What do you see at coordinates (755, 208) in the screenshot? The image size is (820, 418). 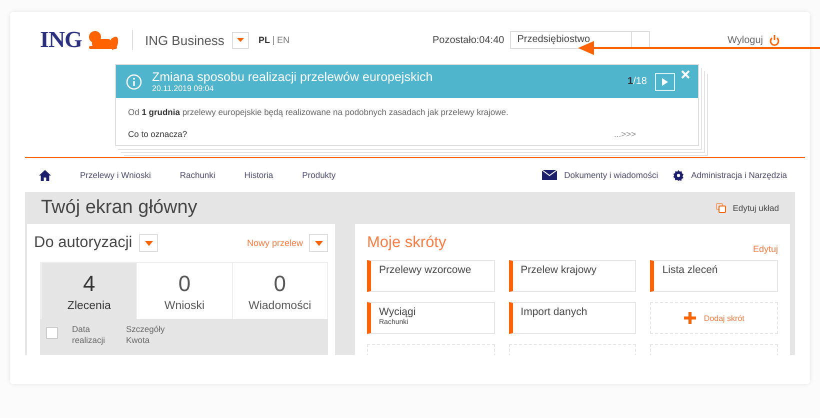 I see `edit-layout-link: Edytuj układ` at bounding box center [755, 208].